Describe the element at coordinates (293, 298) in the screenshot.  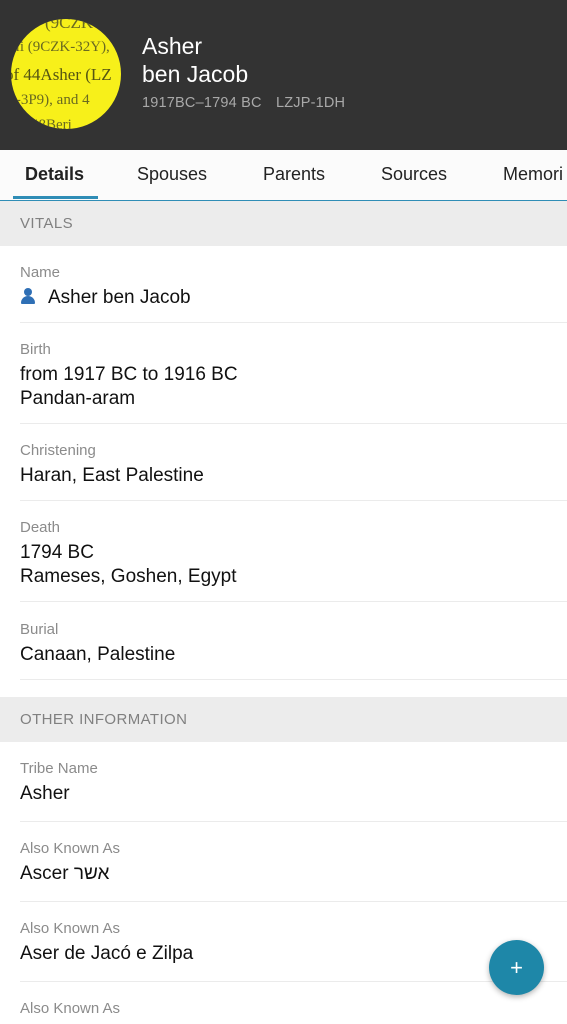
I see `name-value-line: Asher ben Jacob` at that location.